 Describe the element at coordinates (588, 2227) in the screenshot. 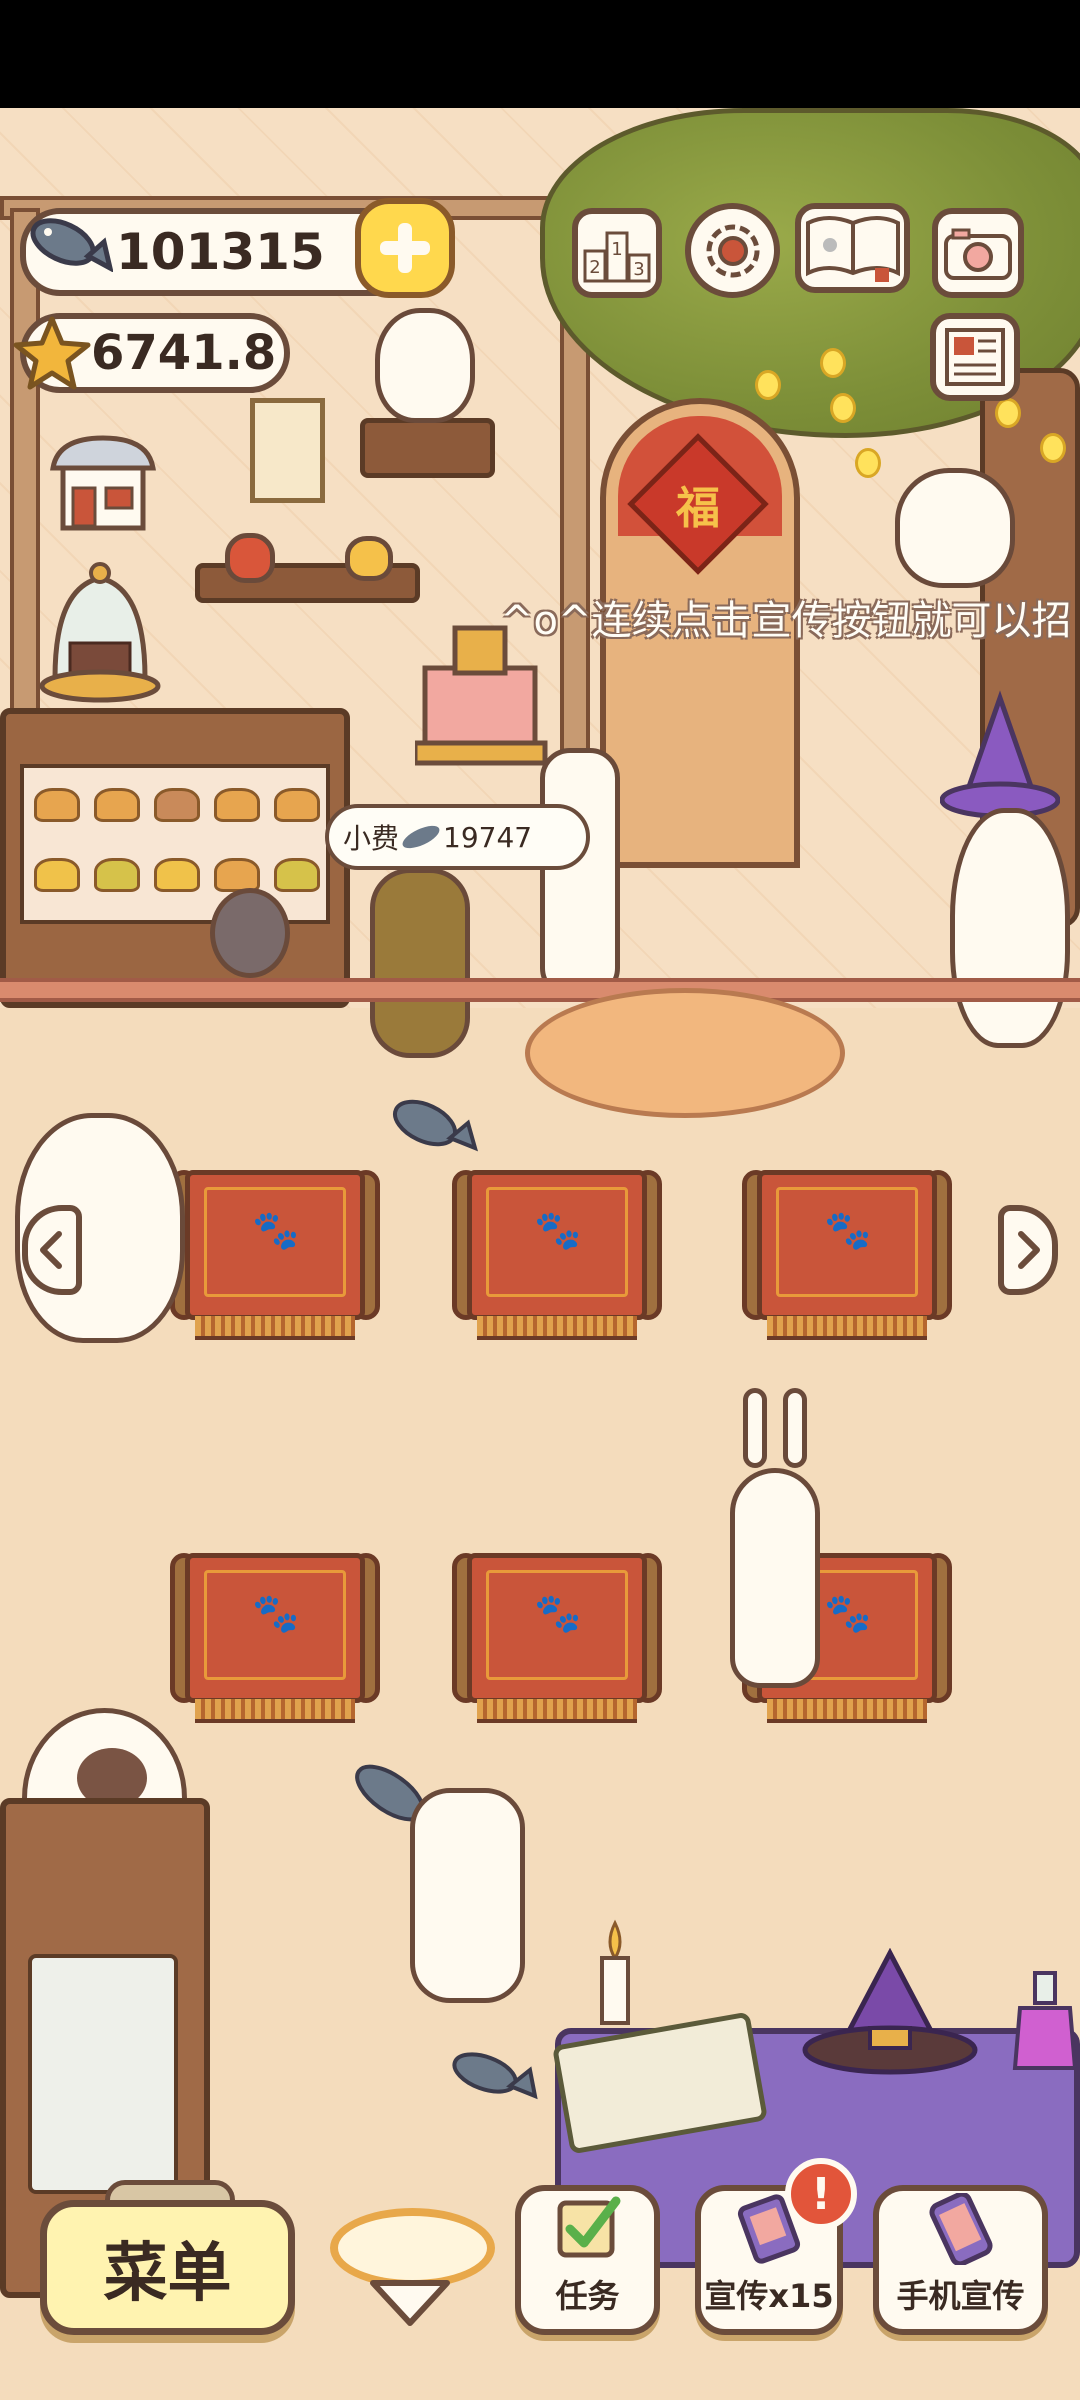

I see `checklist-icon` at that location.